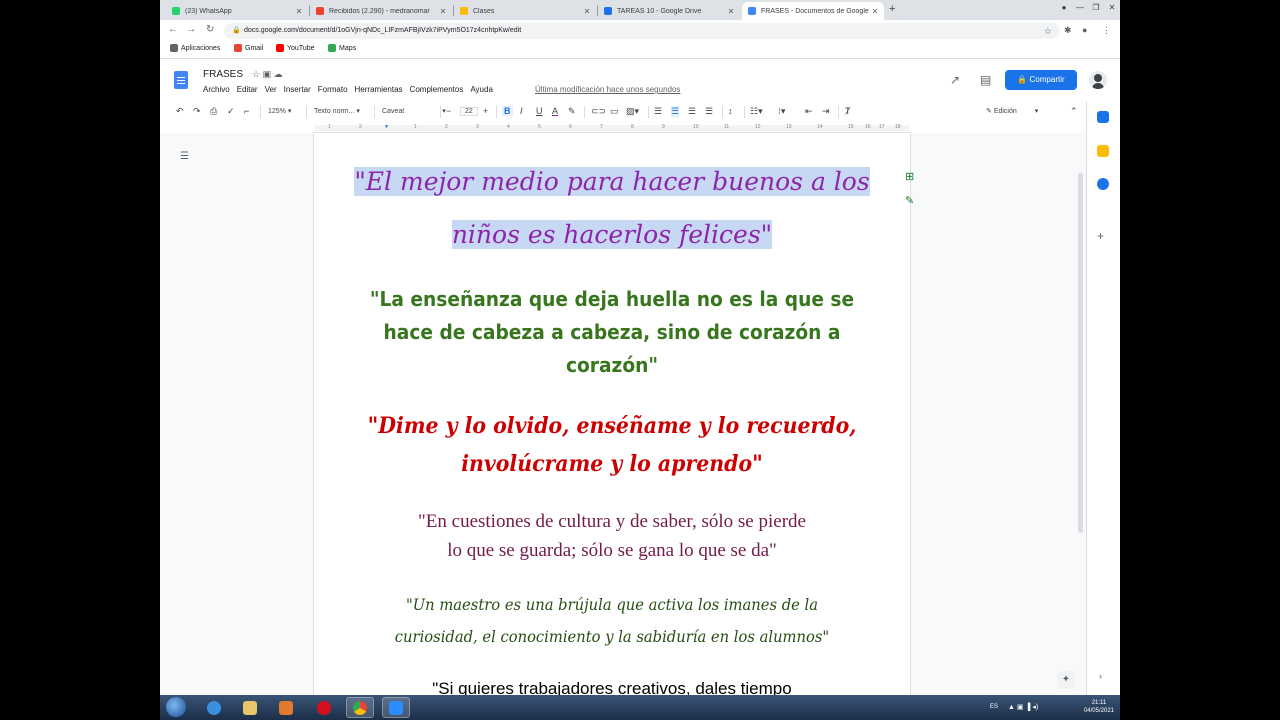  Describe the element at coordinates (813, 11) in the screenshot. I see `tab-docs: FRASES - Documentos de Google ✕` at that location.